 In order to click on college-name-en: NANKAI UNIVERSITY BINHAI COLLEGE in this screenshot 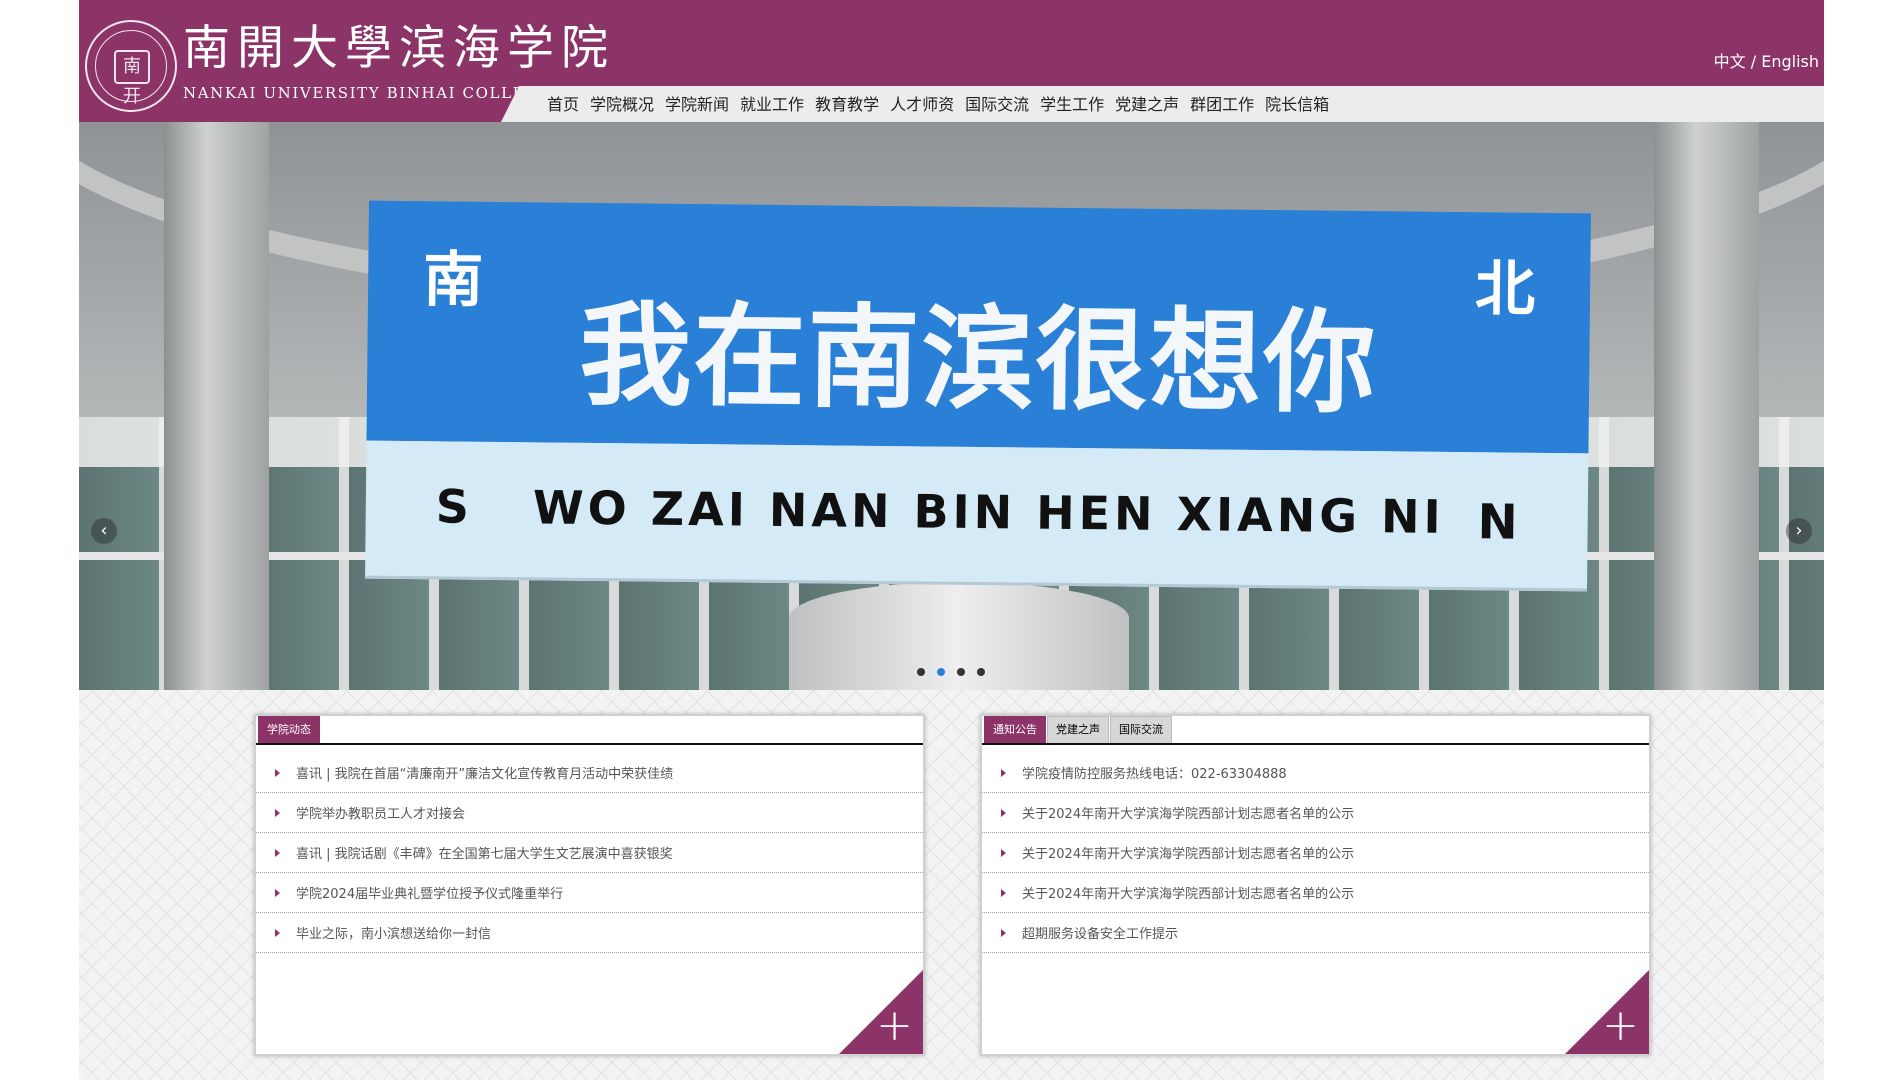, I will do `click(367, 93)`.